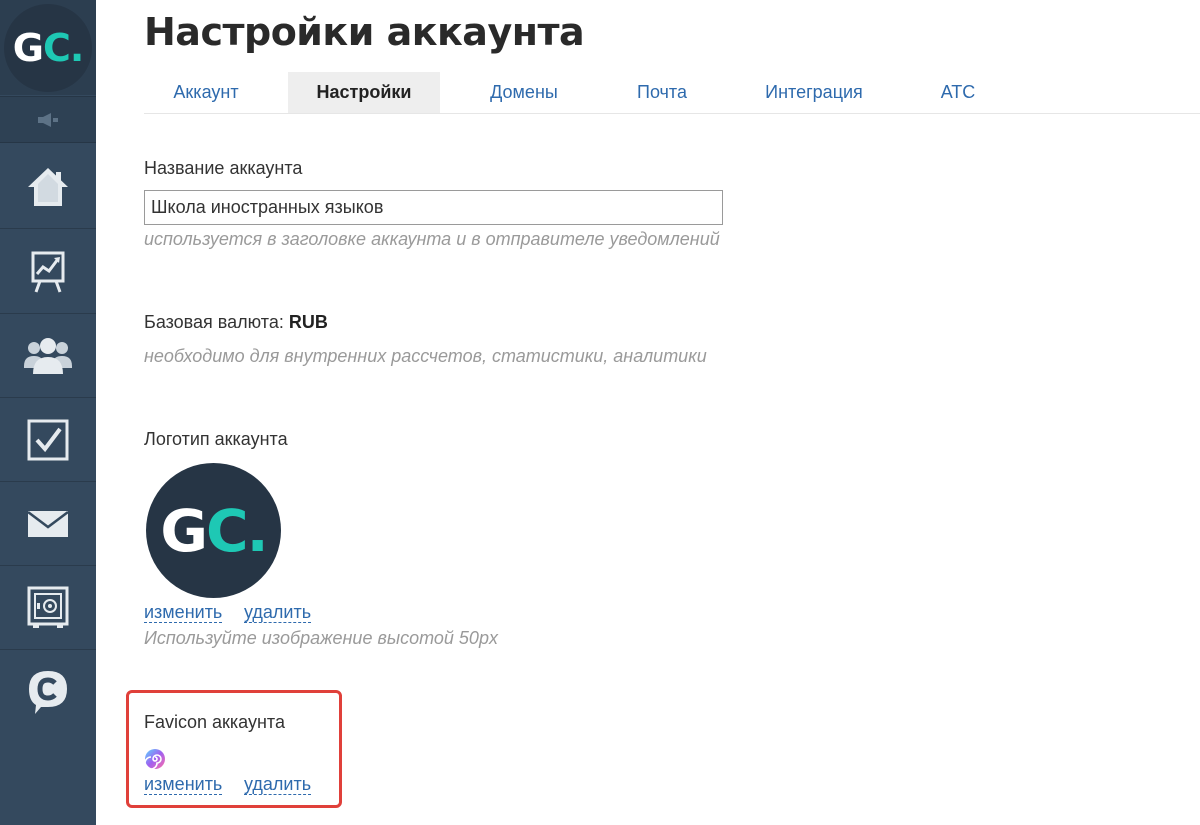 This screenshot has width=1200, height=825. I want to click on favicon-change-link: изменить, so click(183, 784).